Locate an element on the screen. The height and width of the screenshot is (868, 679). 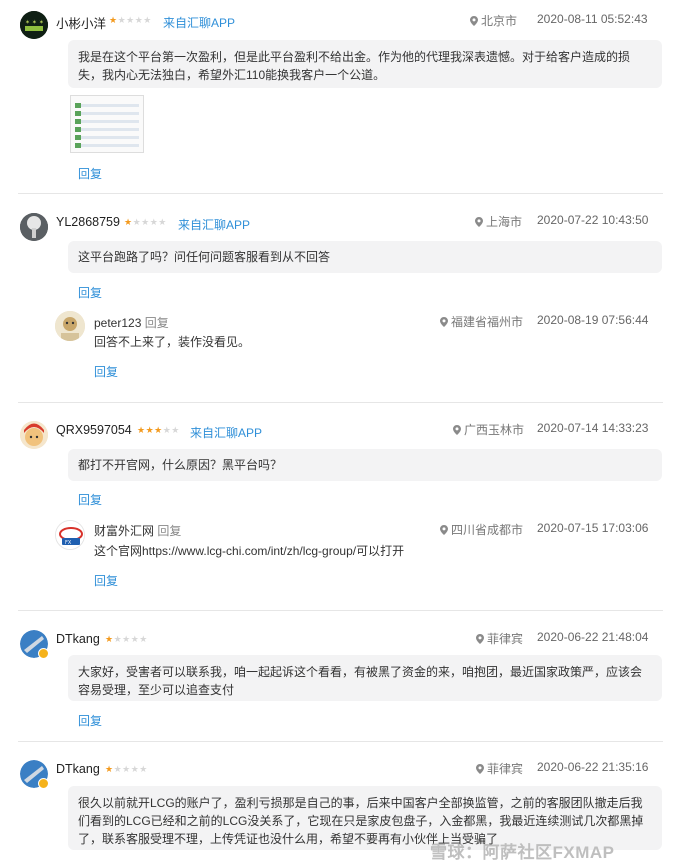
watermark-text: 雪球：阿萨社区FXMAP is located at coordinates (522, 852).